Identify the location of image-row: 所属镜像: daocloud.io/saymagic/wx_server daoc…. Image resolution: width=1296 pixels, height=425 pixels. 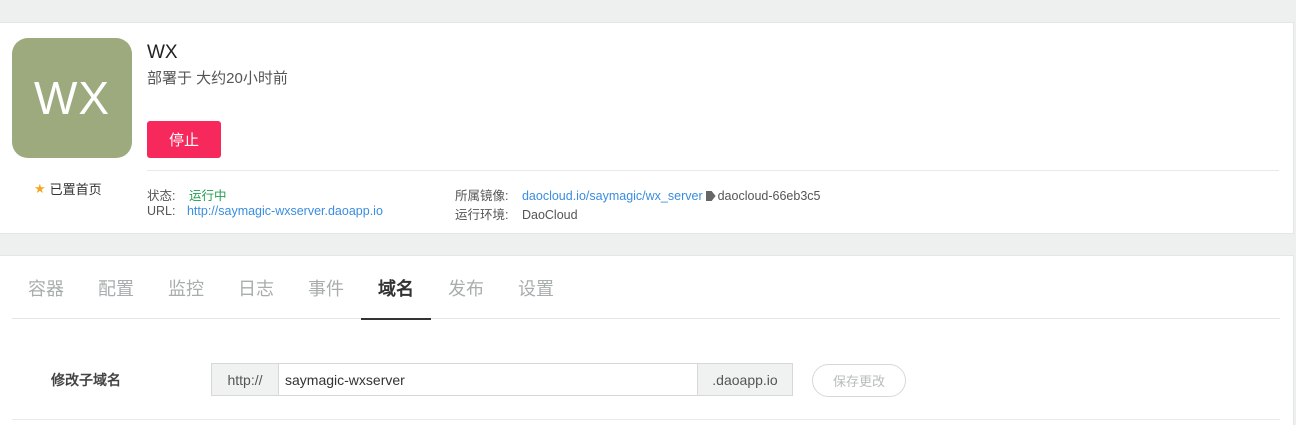
(637, 194).